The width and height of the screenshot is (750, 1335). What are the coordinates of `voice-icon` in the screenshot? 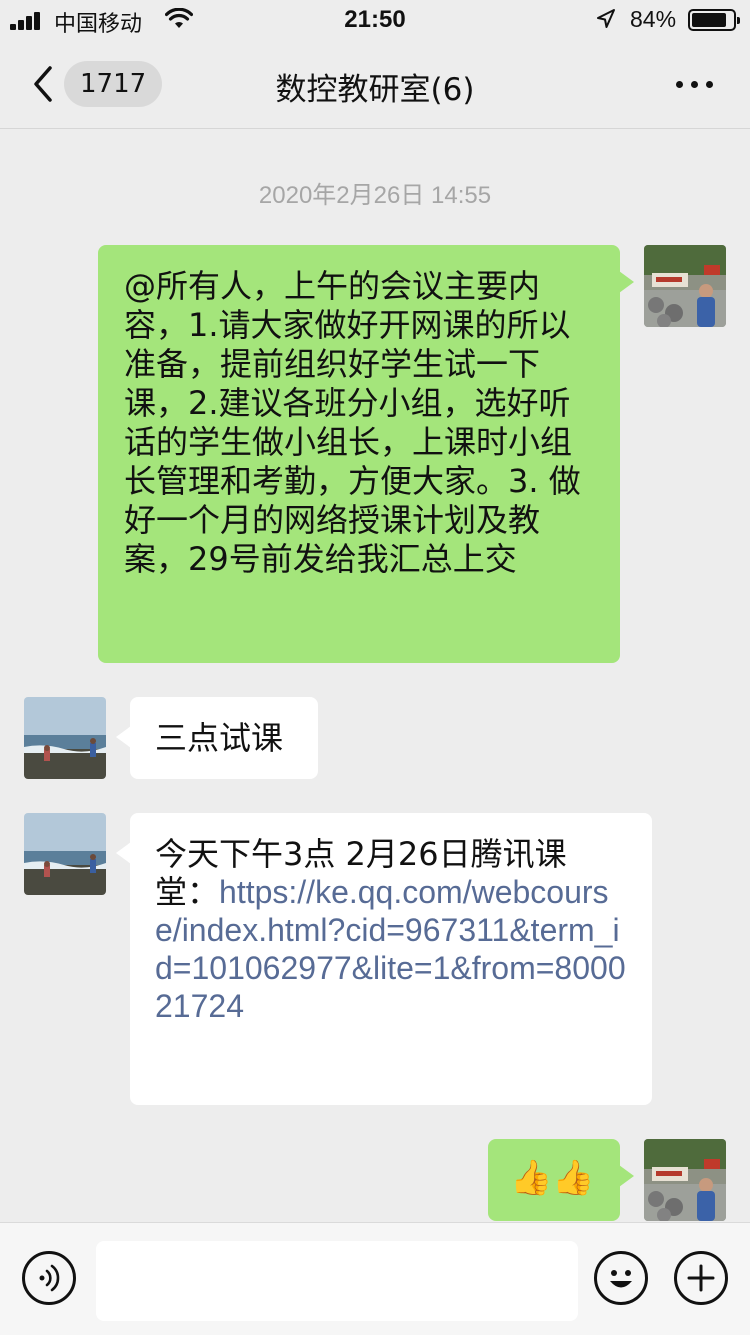 It's located at (49, 1278).